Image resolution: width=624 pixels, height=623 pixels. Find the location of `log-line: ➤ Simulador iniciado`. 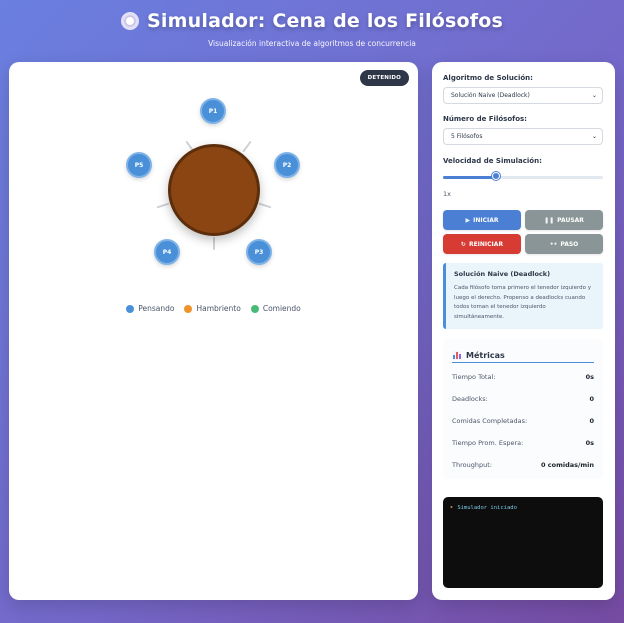

log-line: ➤ Simulador iniciado is located at coordinates (523, 508).